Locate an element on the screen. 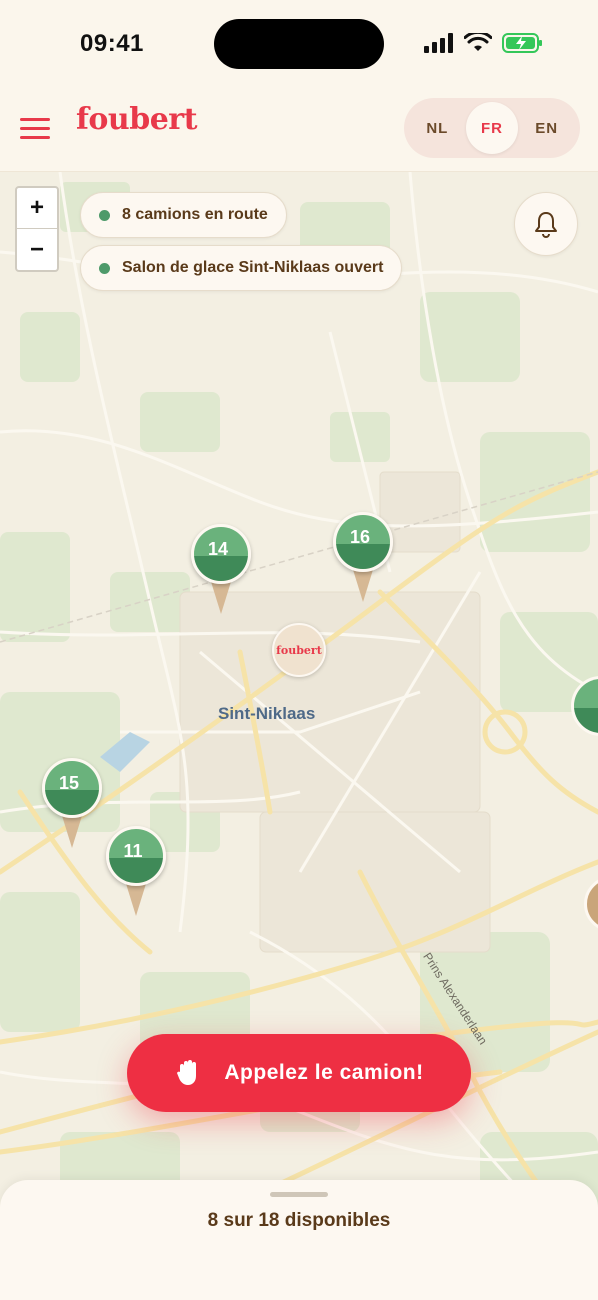 The image size is (598, 1300). app-header: foubert NL FR EN is located at coordinates (299, 130).